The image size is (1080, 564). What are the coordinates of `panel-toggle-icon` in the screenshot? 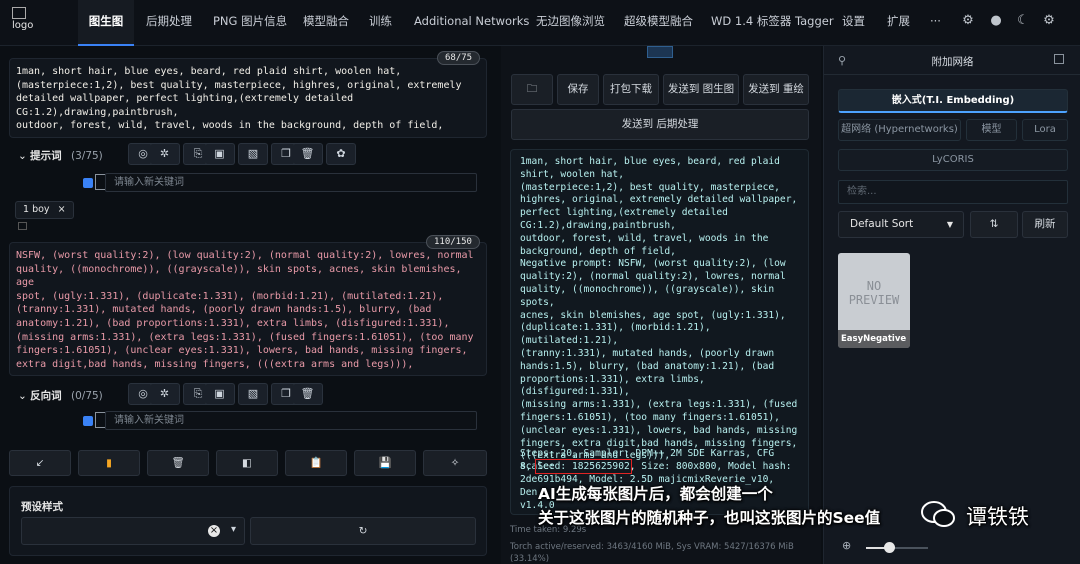 It's located at (1059, 59).